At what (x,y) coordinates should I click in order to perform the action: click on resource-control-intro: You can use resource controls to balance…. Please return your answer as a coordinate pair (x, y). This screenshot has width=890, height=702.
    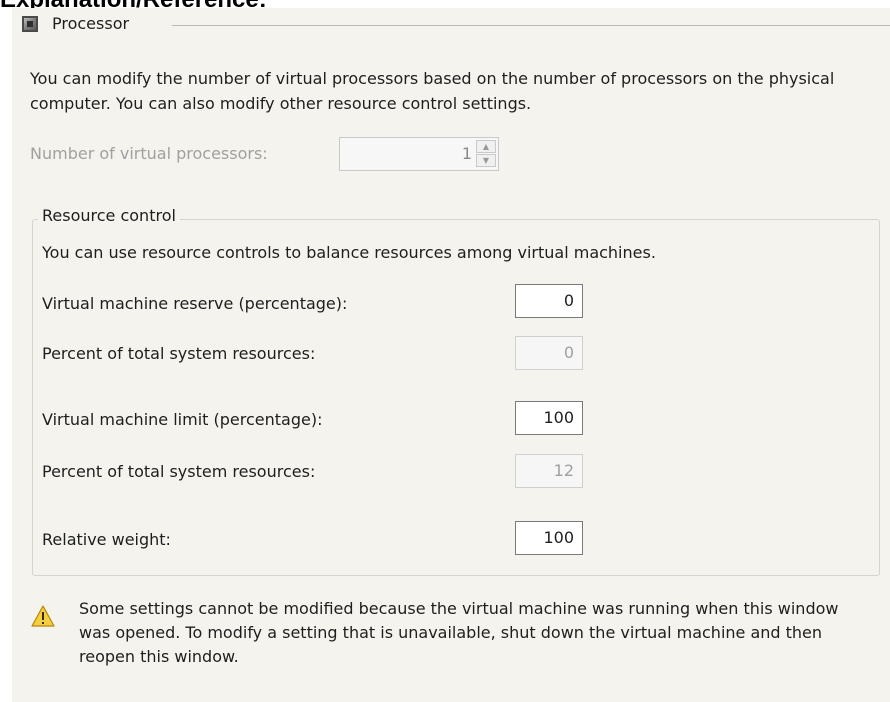
    Looking at the image, I should click on (349, 252).